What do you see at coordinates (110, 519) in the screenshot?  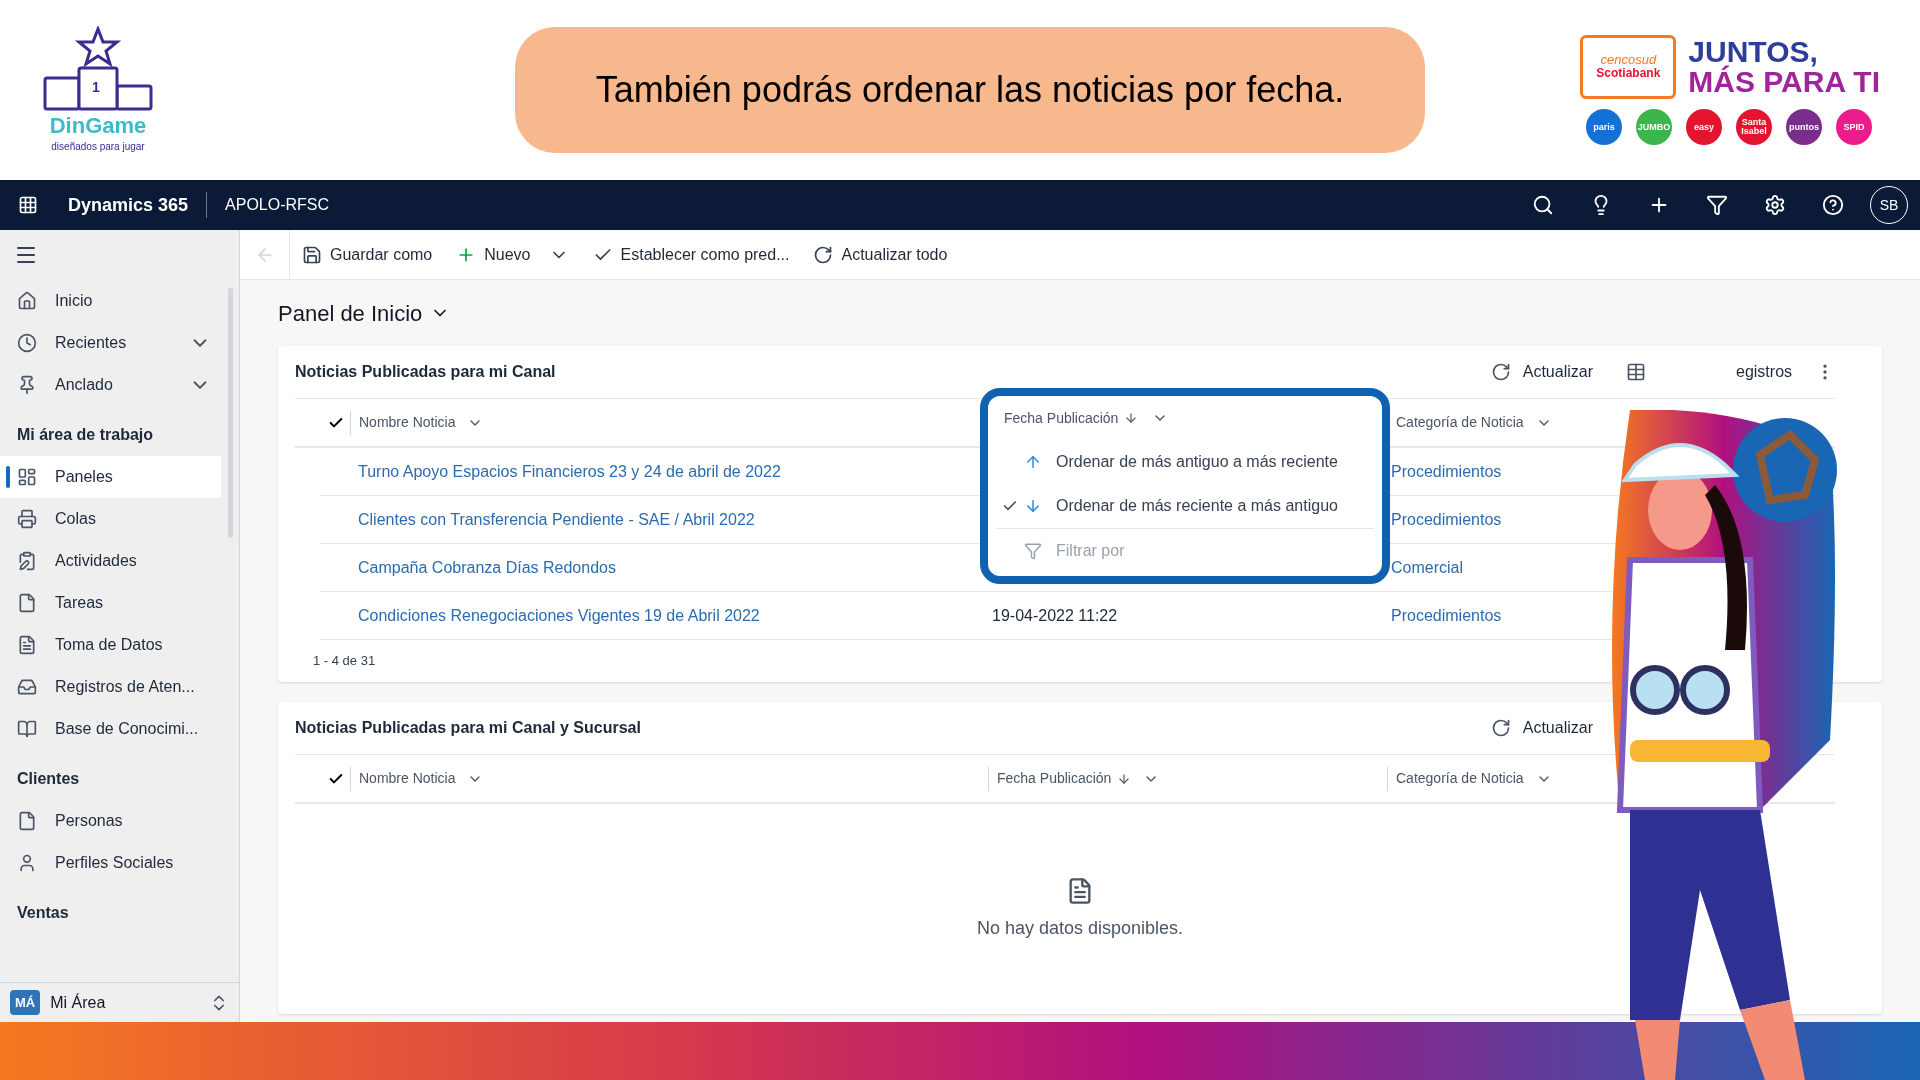 I see `sidebar-item: Colas` at bounding box center [110, 519].